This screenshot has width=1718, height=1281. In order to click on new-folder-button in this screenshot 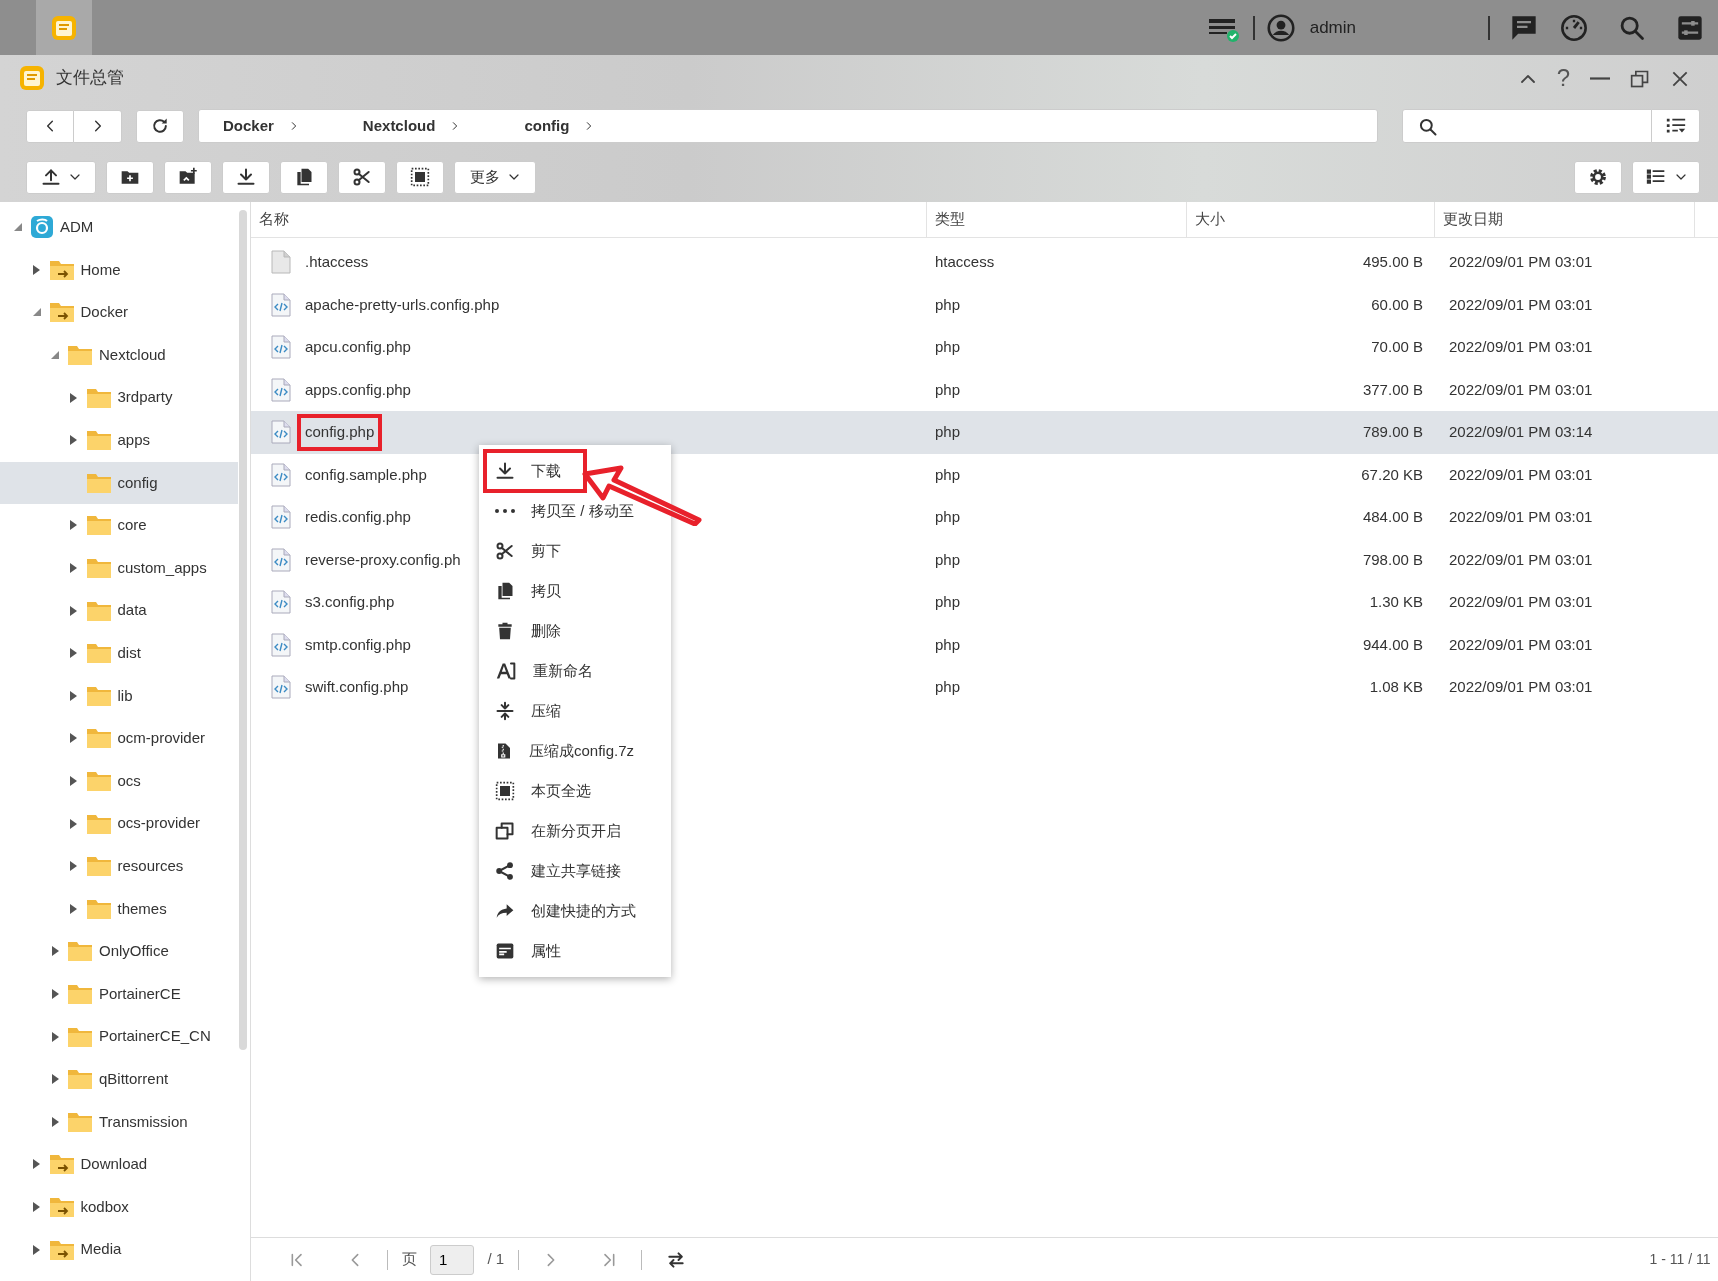, I will do `click(130, 177)`.